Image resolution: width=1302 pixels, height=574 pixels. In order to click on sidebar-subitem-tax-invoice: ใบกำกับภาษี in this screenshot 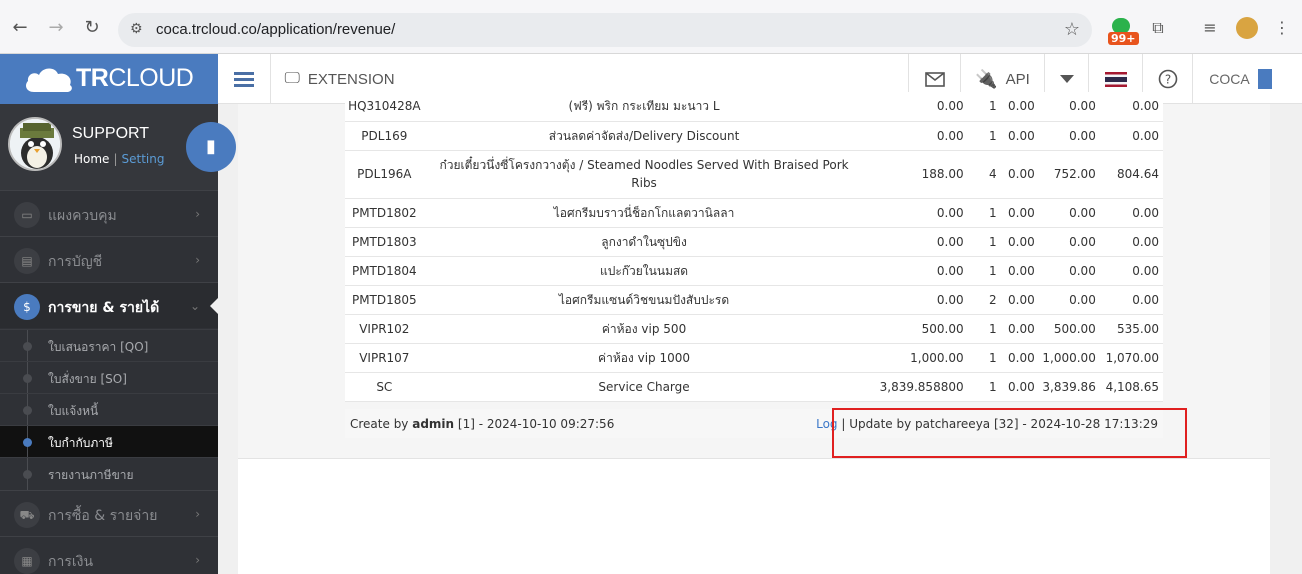, I will do `click(109, 441)`.